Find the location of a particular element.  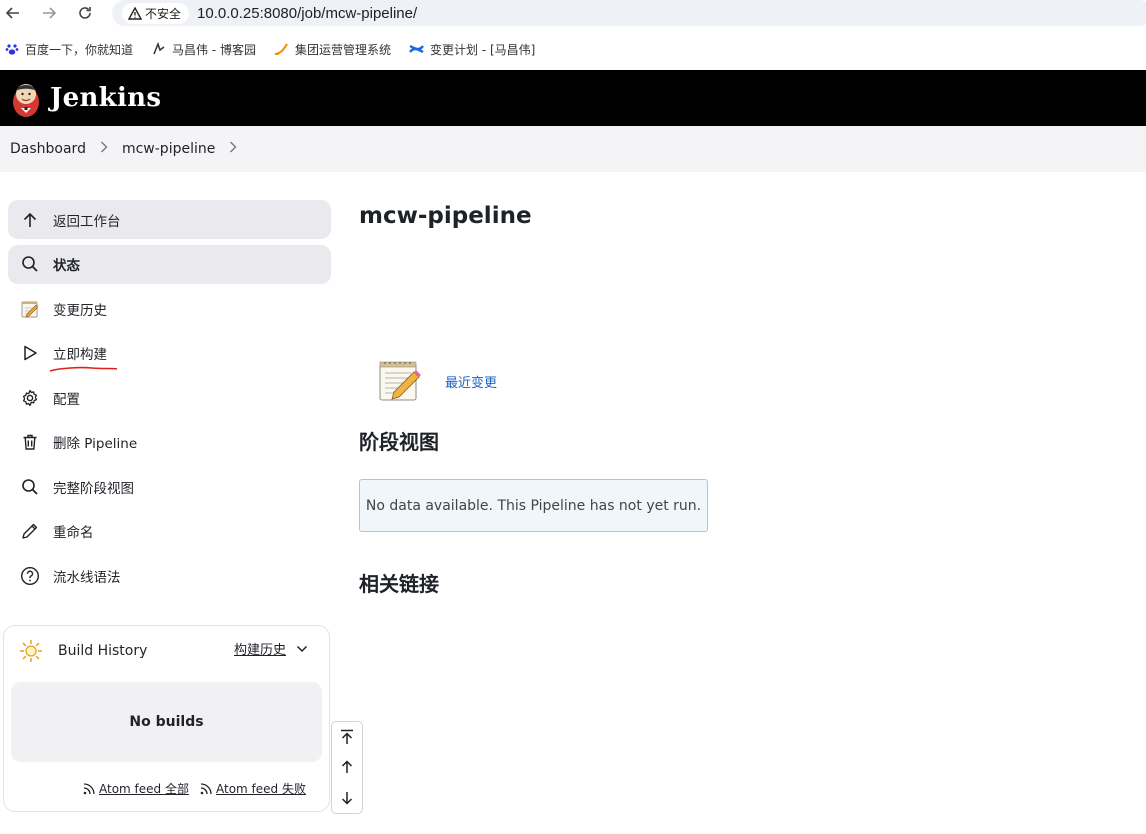

stage-view-heading: 阶段视图 is located at coordinates (399, 442).